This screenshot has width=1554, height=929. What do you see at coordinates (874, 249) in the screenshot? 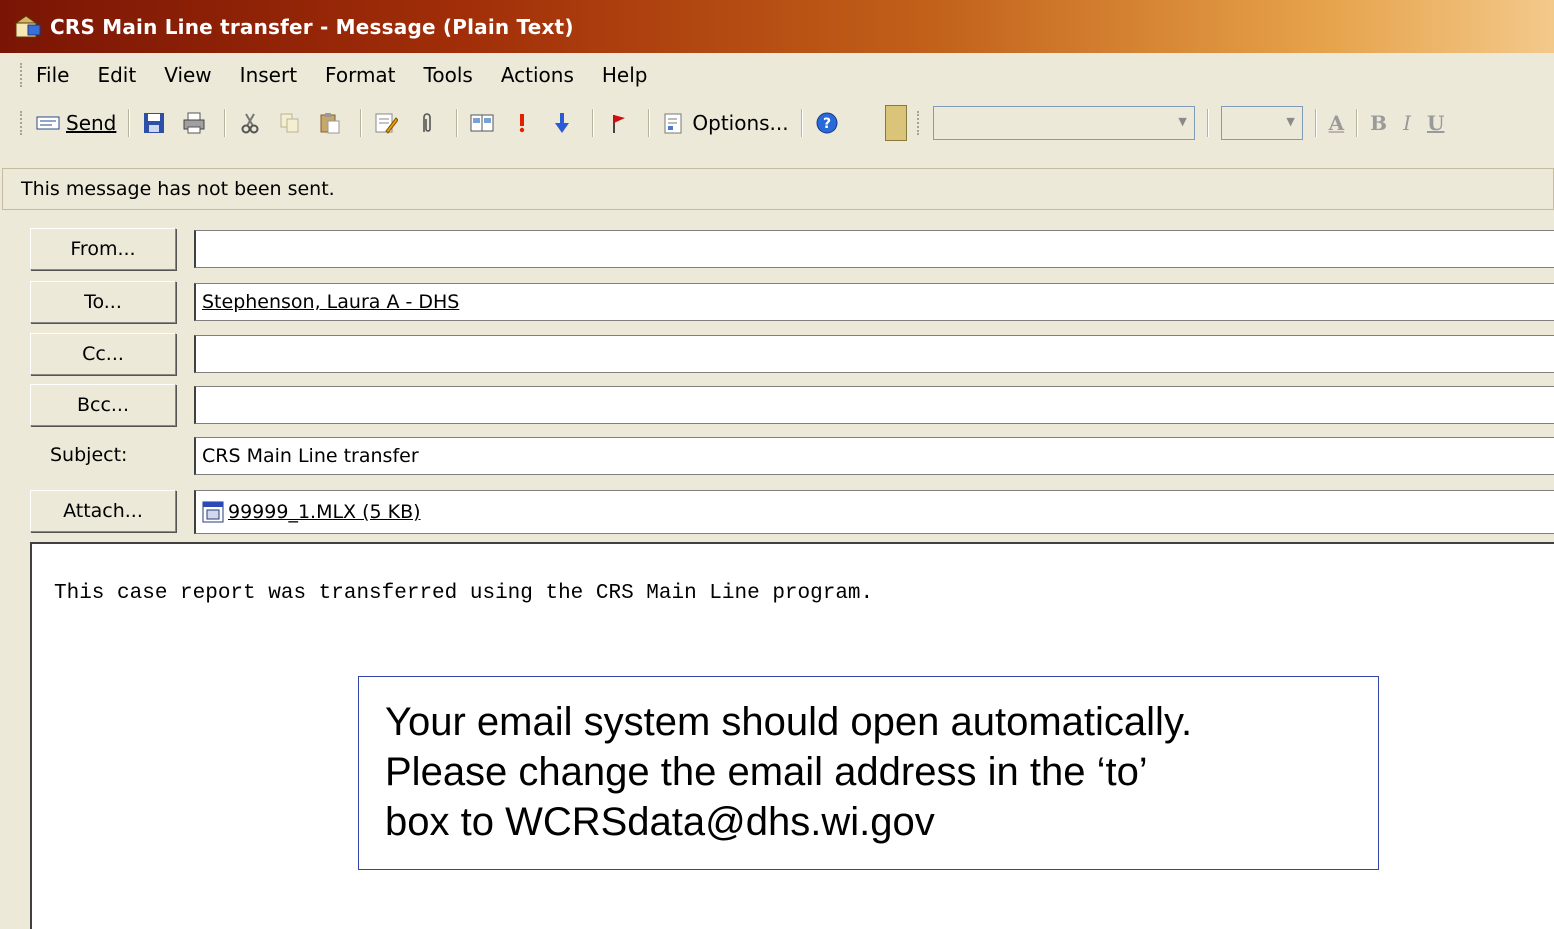
I see `from-field` at bounding box center [874, 249].